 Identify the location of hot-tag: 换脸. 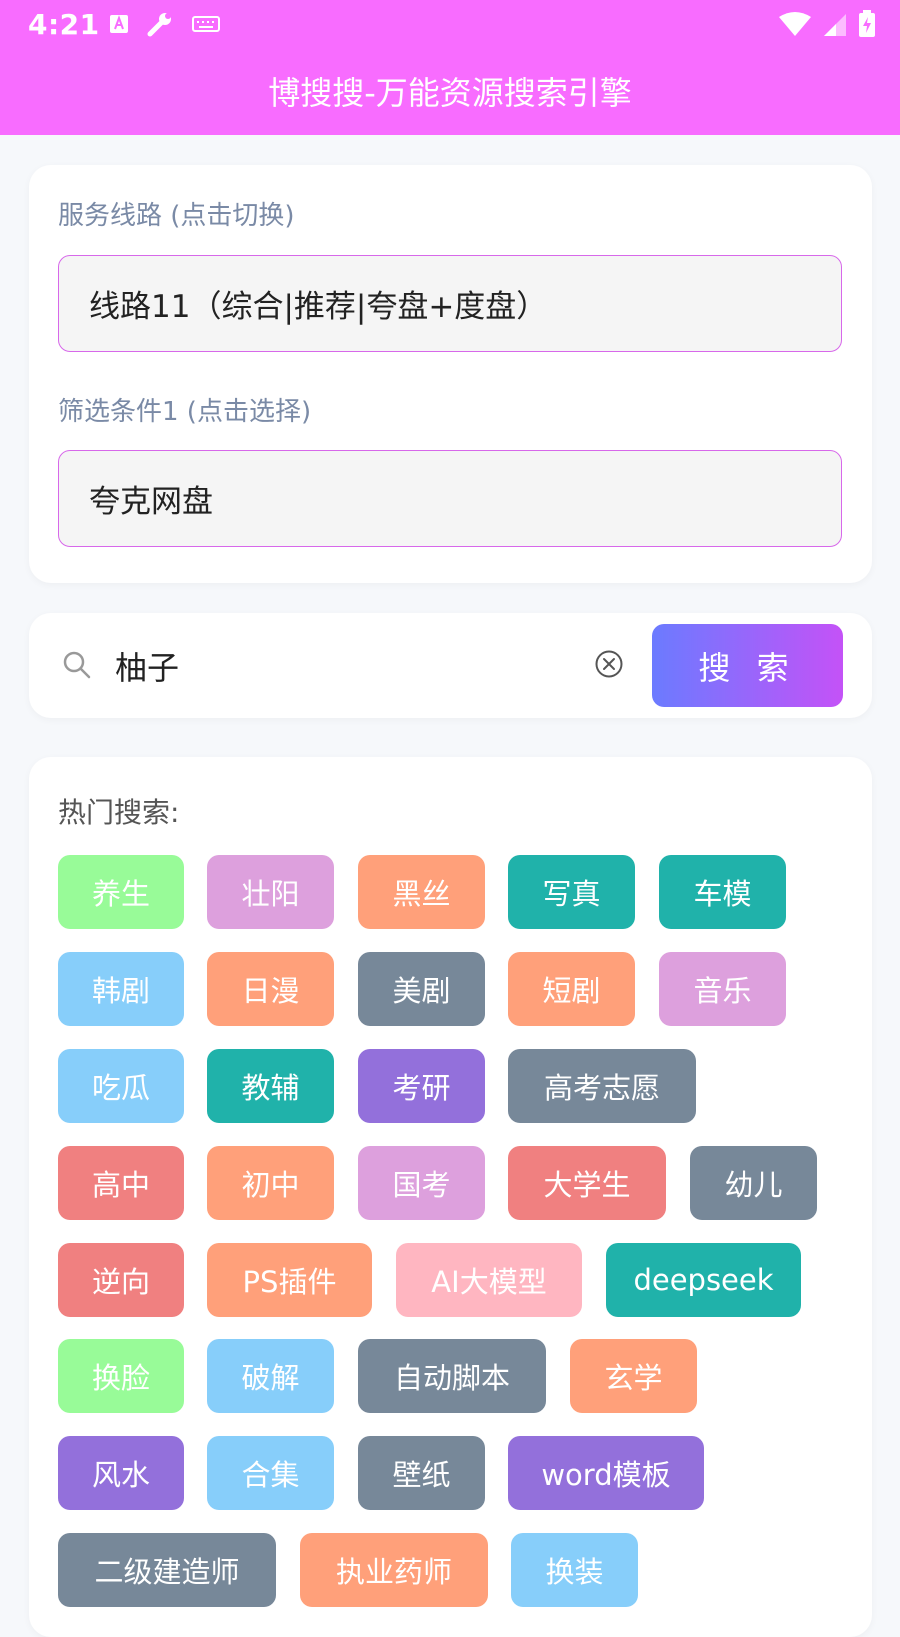
(121, 1376).